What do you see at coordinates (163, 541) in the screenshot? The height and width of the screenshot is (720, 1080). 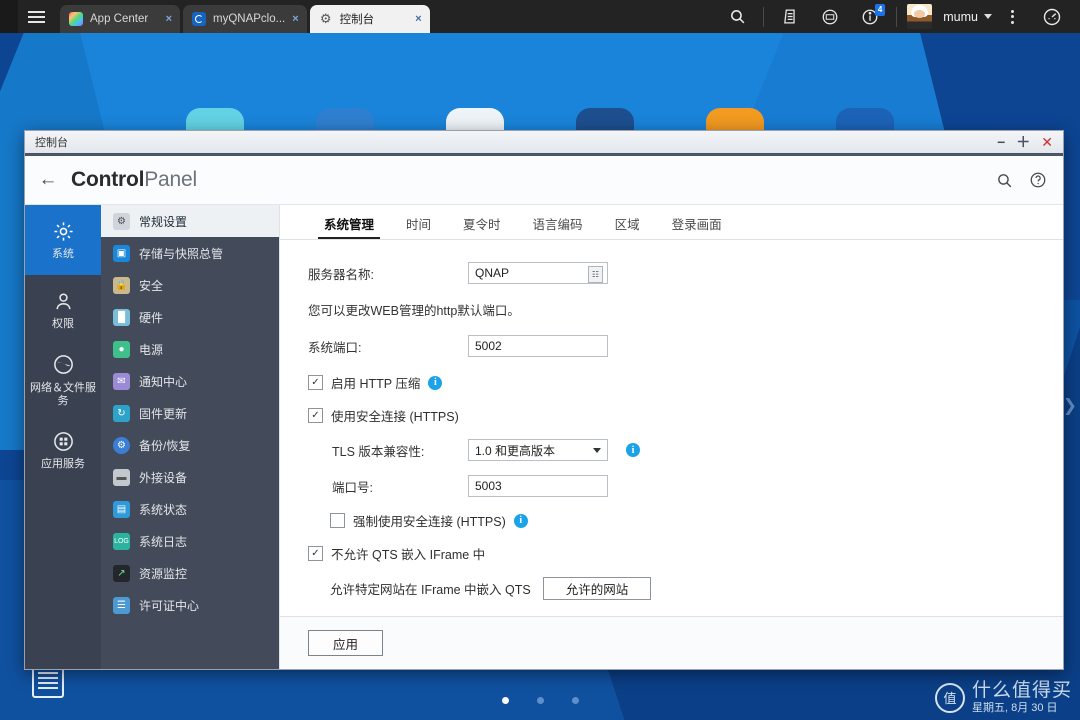 I see `menu-item-label: 系统日志` at bounding box center [163, 541].